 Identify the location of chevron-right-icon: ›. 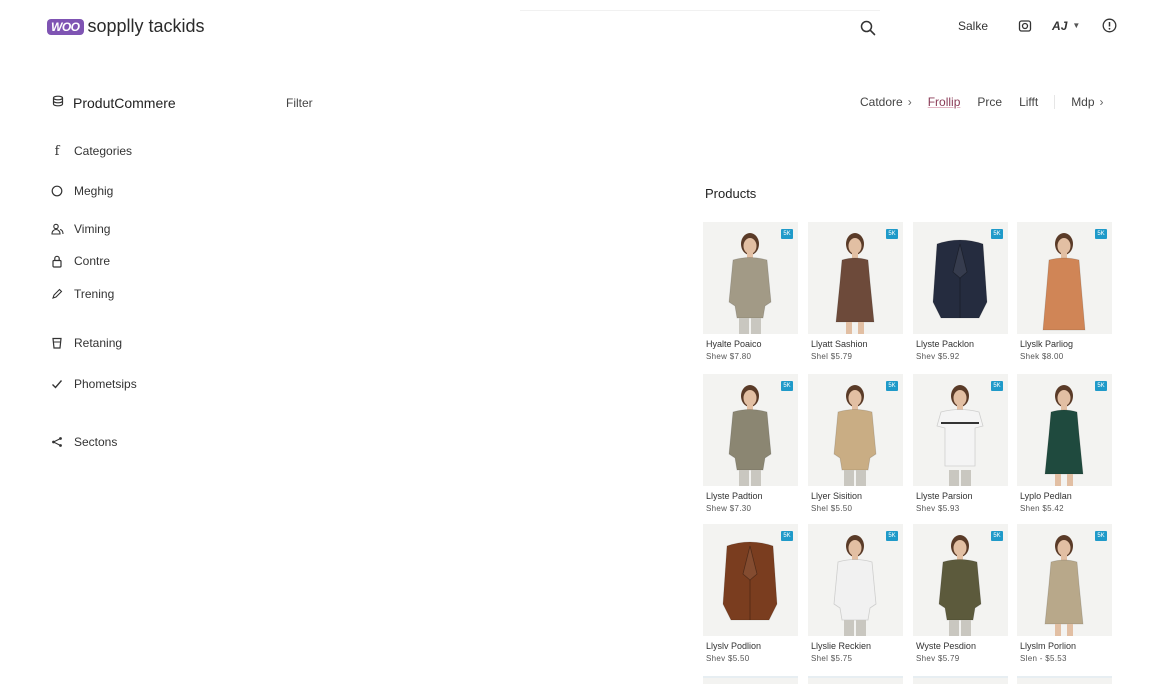
(909, 102).